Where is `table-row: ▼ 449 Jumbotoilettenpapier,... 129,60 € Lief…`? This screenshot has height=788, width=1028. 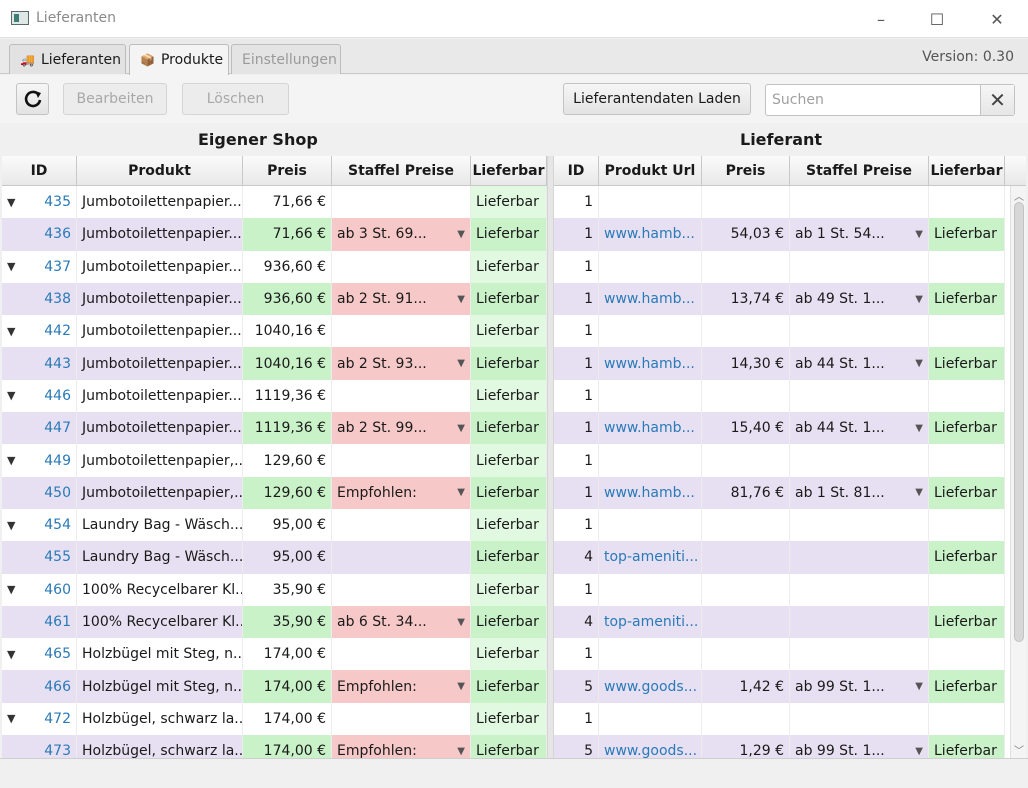 table-row: ▼ 449 Jumbotoilettenpapier,... 129,60 € Lief… is located at coordinates (274, 460).